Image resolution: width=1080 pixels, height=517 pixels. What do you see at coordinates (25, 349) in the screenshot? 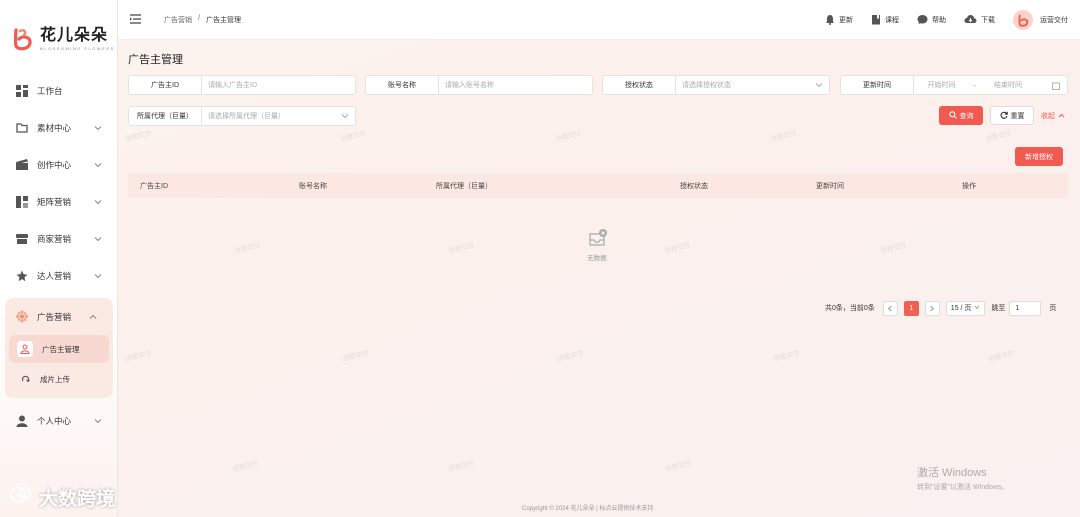
I see `advertiser-icon` at bounding box center [25, 349].